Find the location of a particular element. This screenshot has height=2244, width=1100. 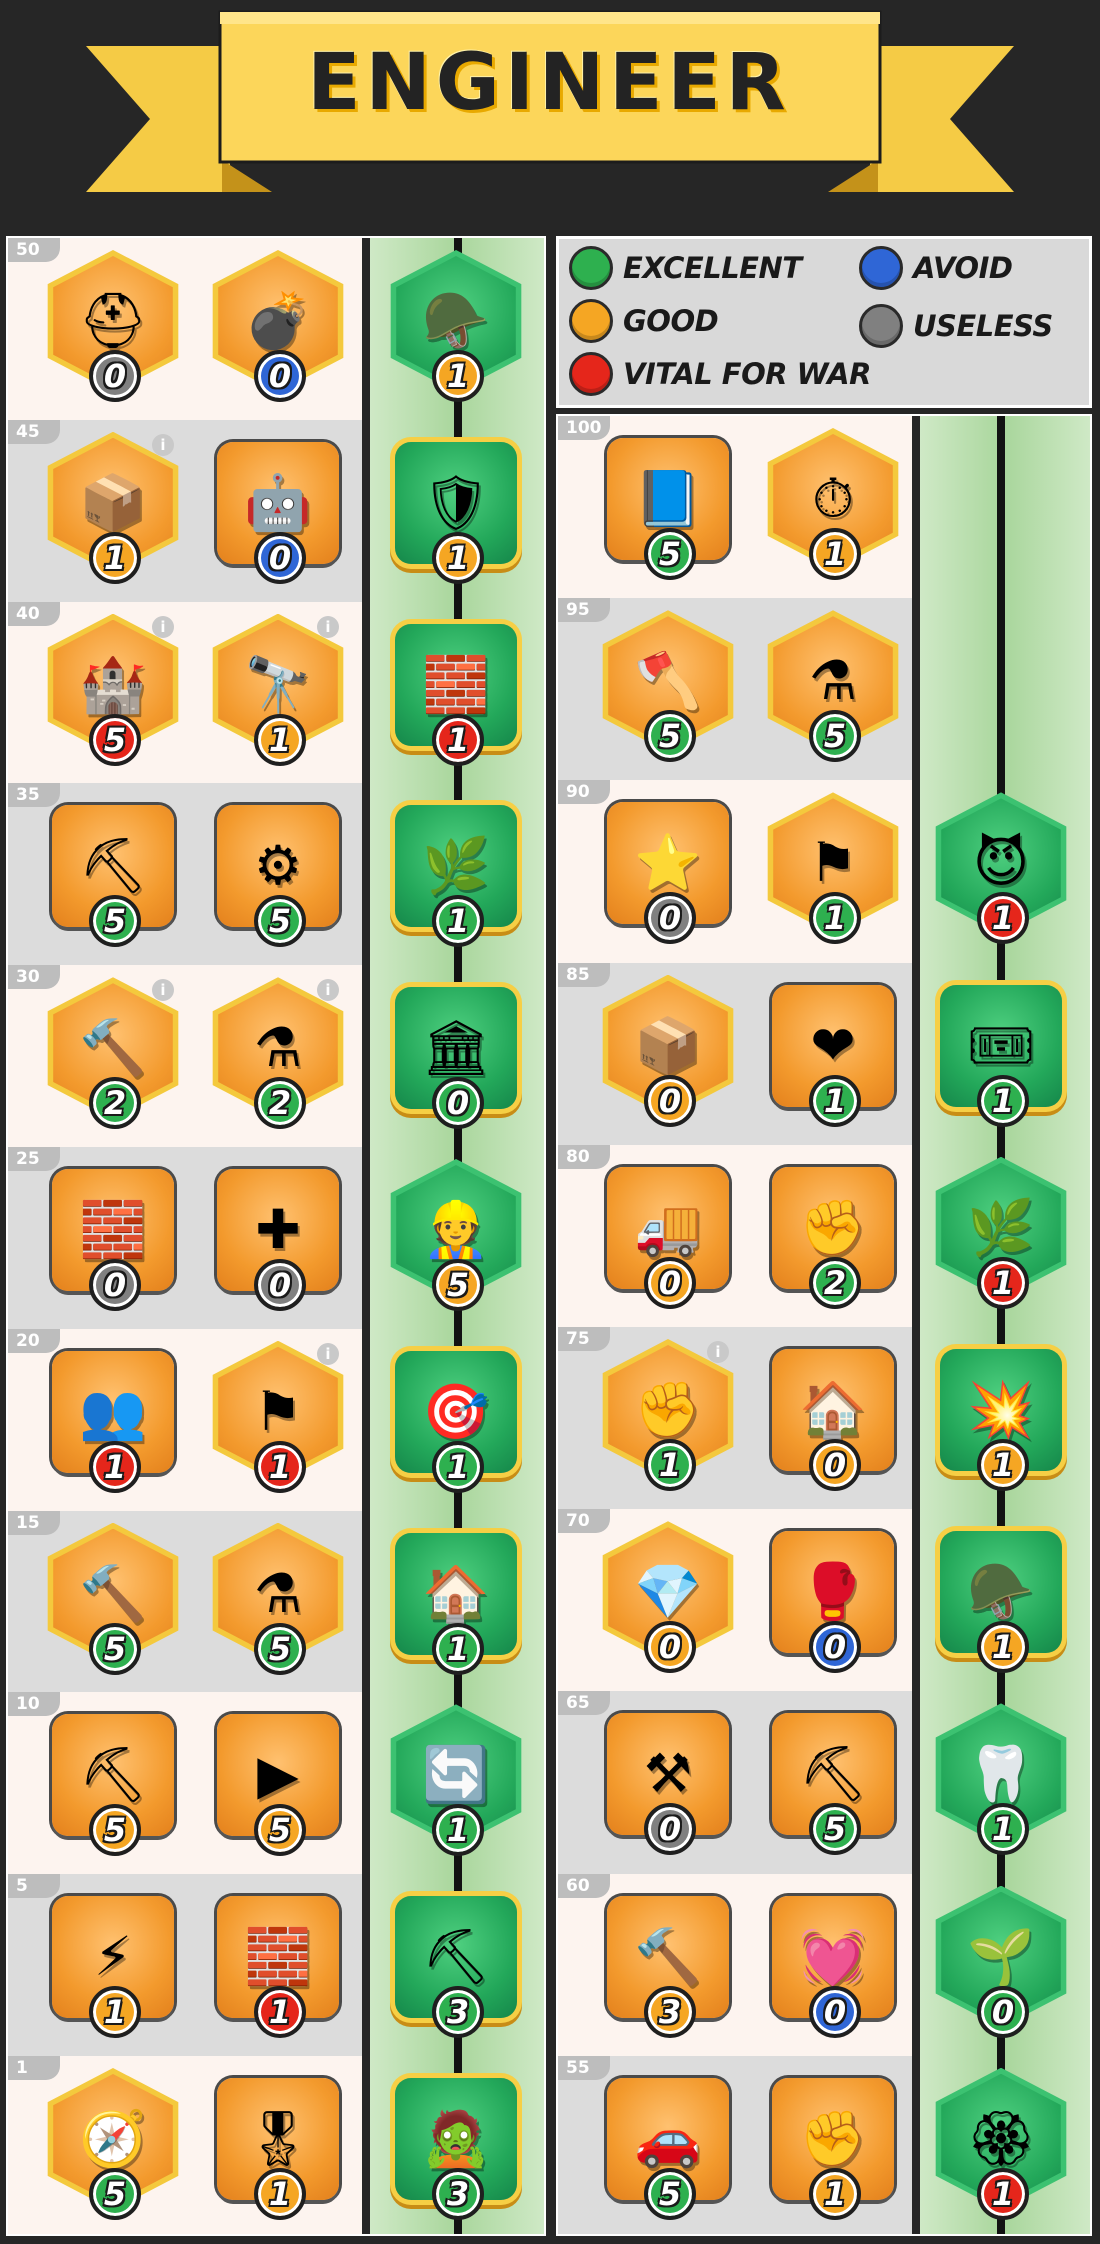

skill-tile: 🏠 0 is located at coordinates (833, 1420).